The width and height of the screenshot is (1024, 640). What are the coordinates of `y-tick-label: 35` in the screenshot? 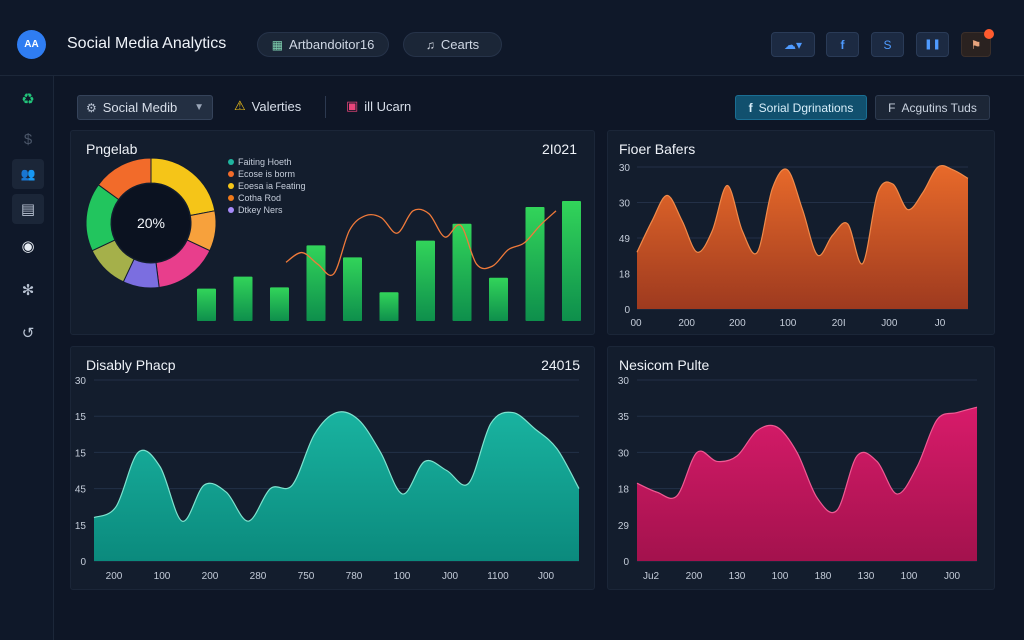 It's located at (624, 417).